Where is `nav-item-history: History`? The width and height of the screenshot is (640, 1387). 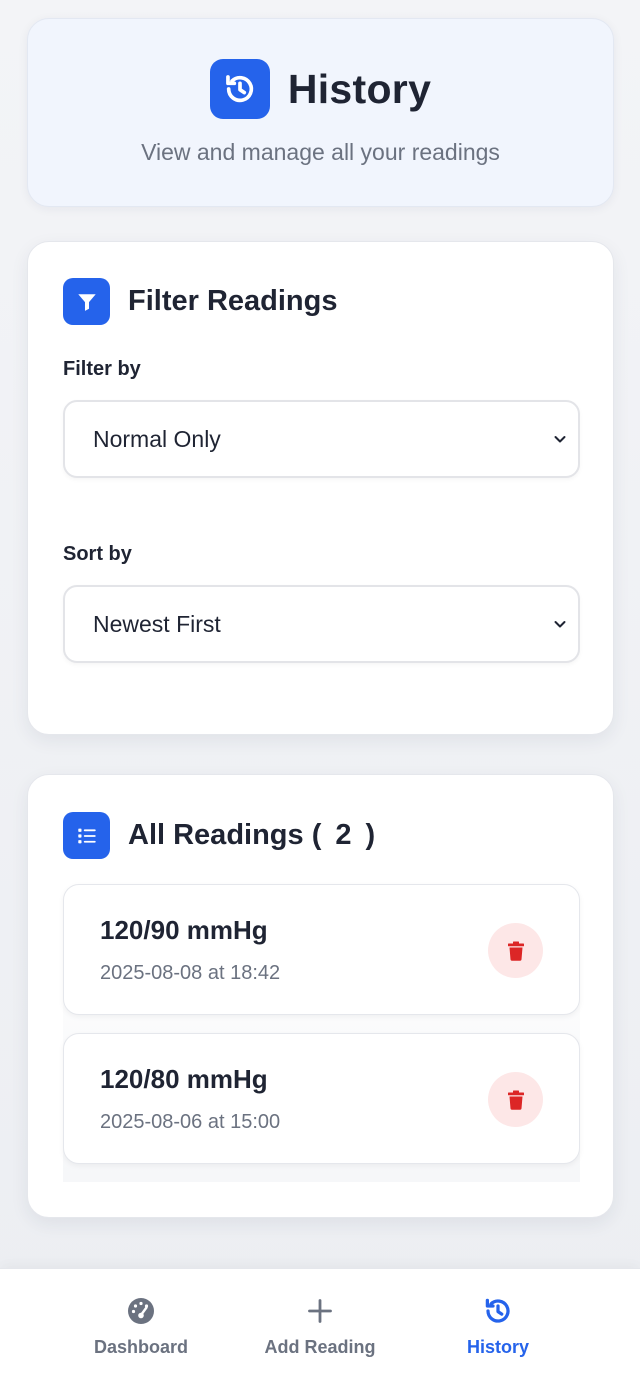
nav-item-history: History is located at coordinates (498, 1326).